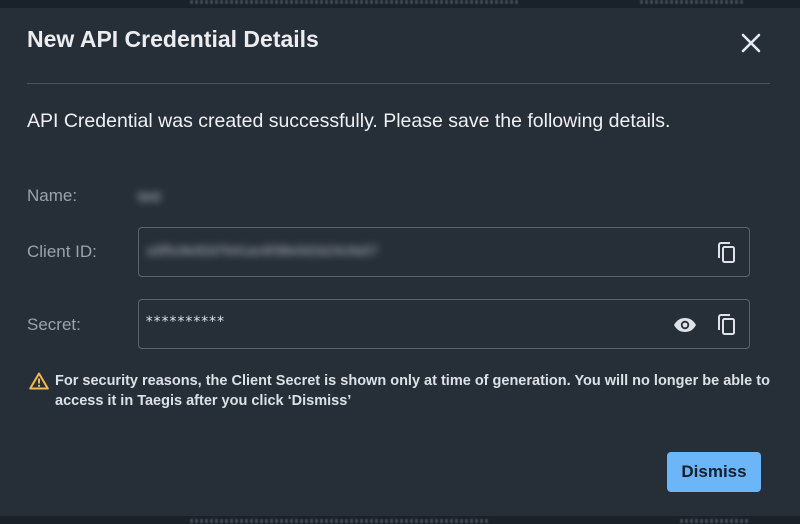  I want to click on name-label: Name:, so click(52, 195).